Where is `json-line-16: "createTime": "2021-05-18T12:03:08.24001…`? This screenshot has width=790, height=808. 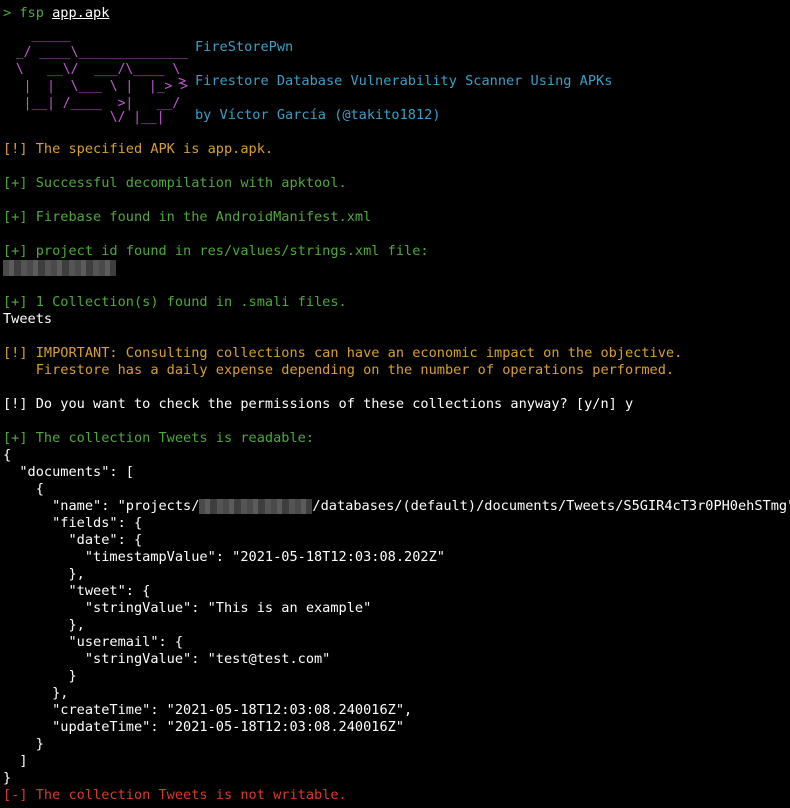
json-line-16: "createTime": "2021-05-18T12:03:08.24001… is located at coordinates (208, 710).